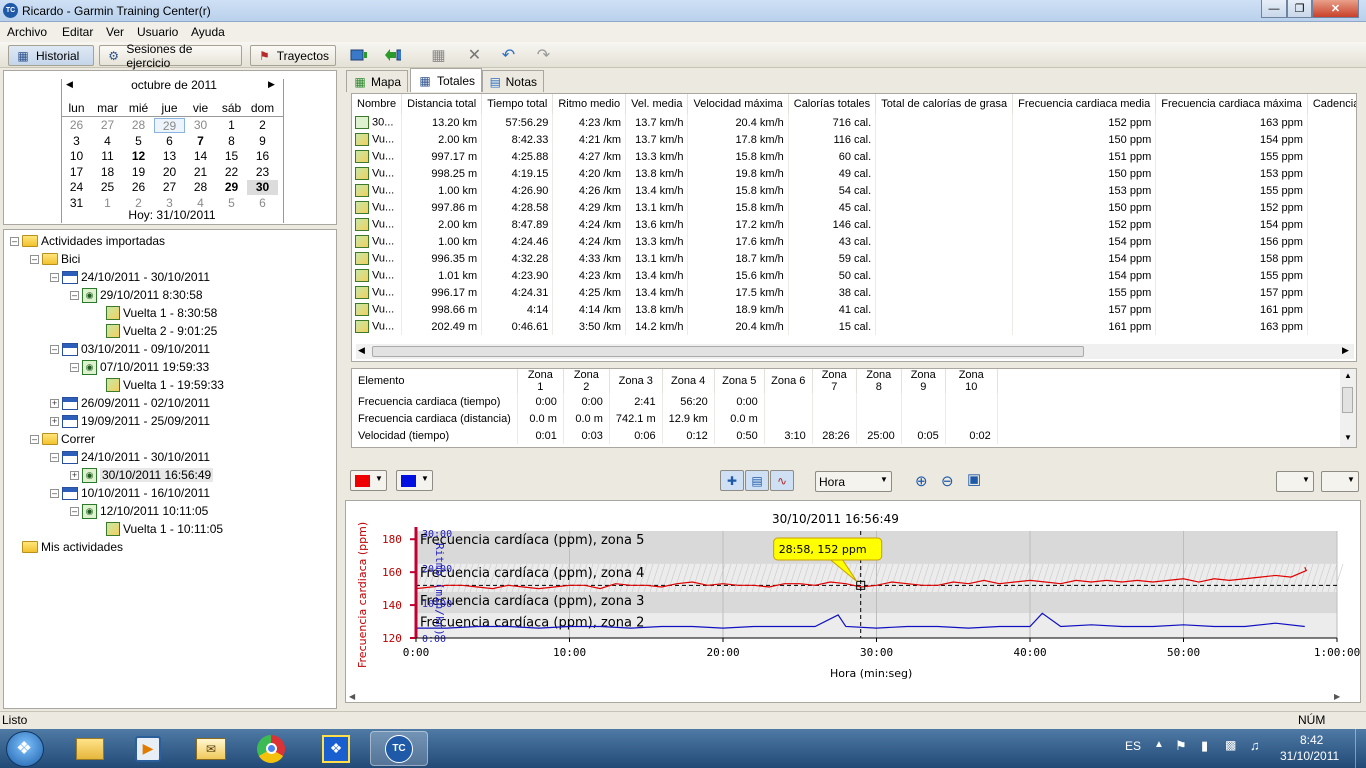 This screenshot has width=1366, height=768. Describe the element at coordinates (293, 55) in the screenshot. I see `trayectos-button: ⚑ Trayectos` at that location.